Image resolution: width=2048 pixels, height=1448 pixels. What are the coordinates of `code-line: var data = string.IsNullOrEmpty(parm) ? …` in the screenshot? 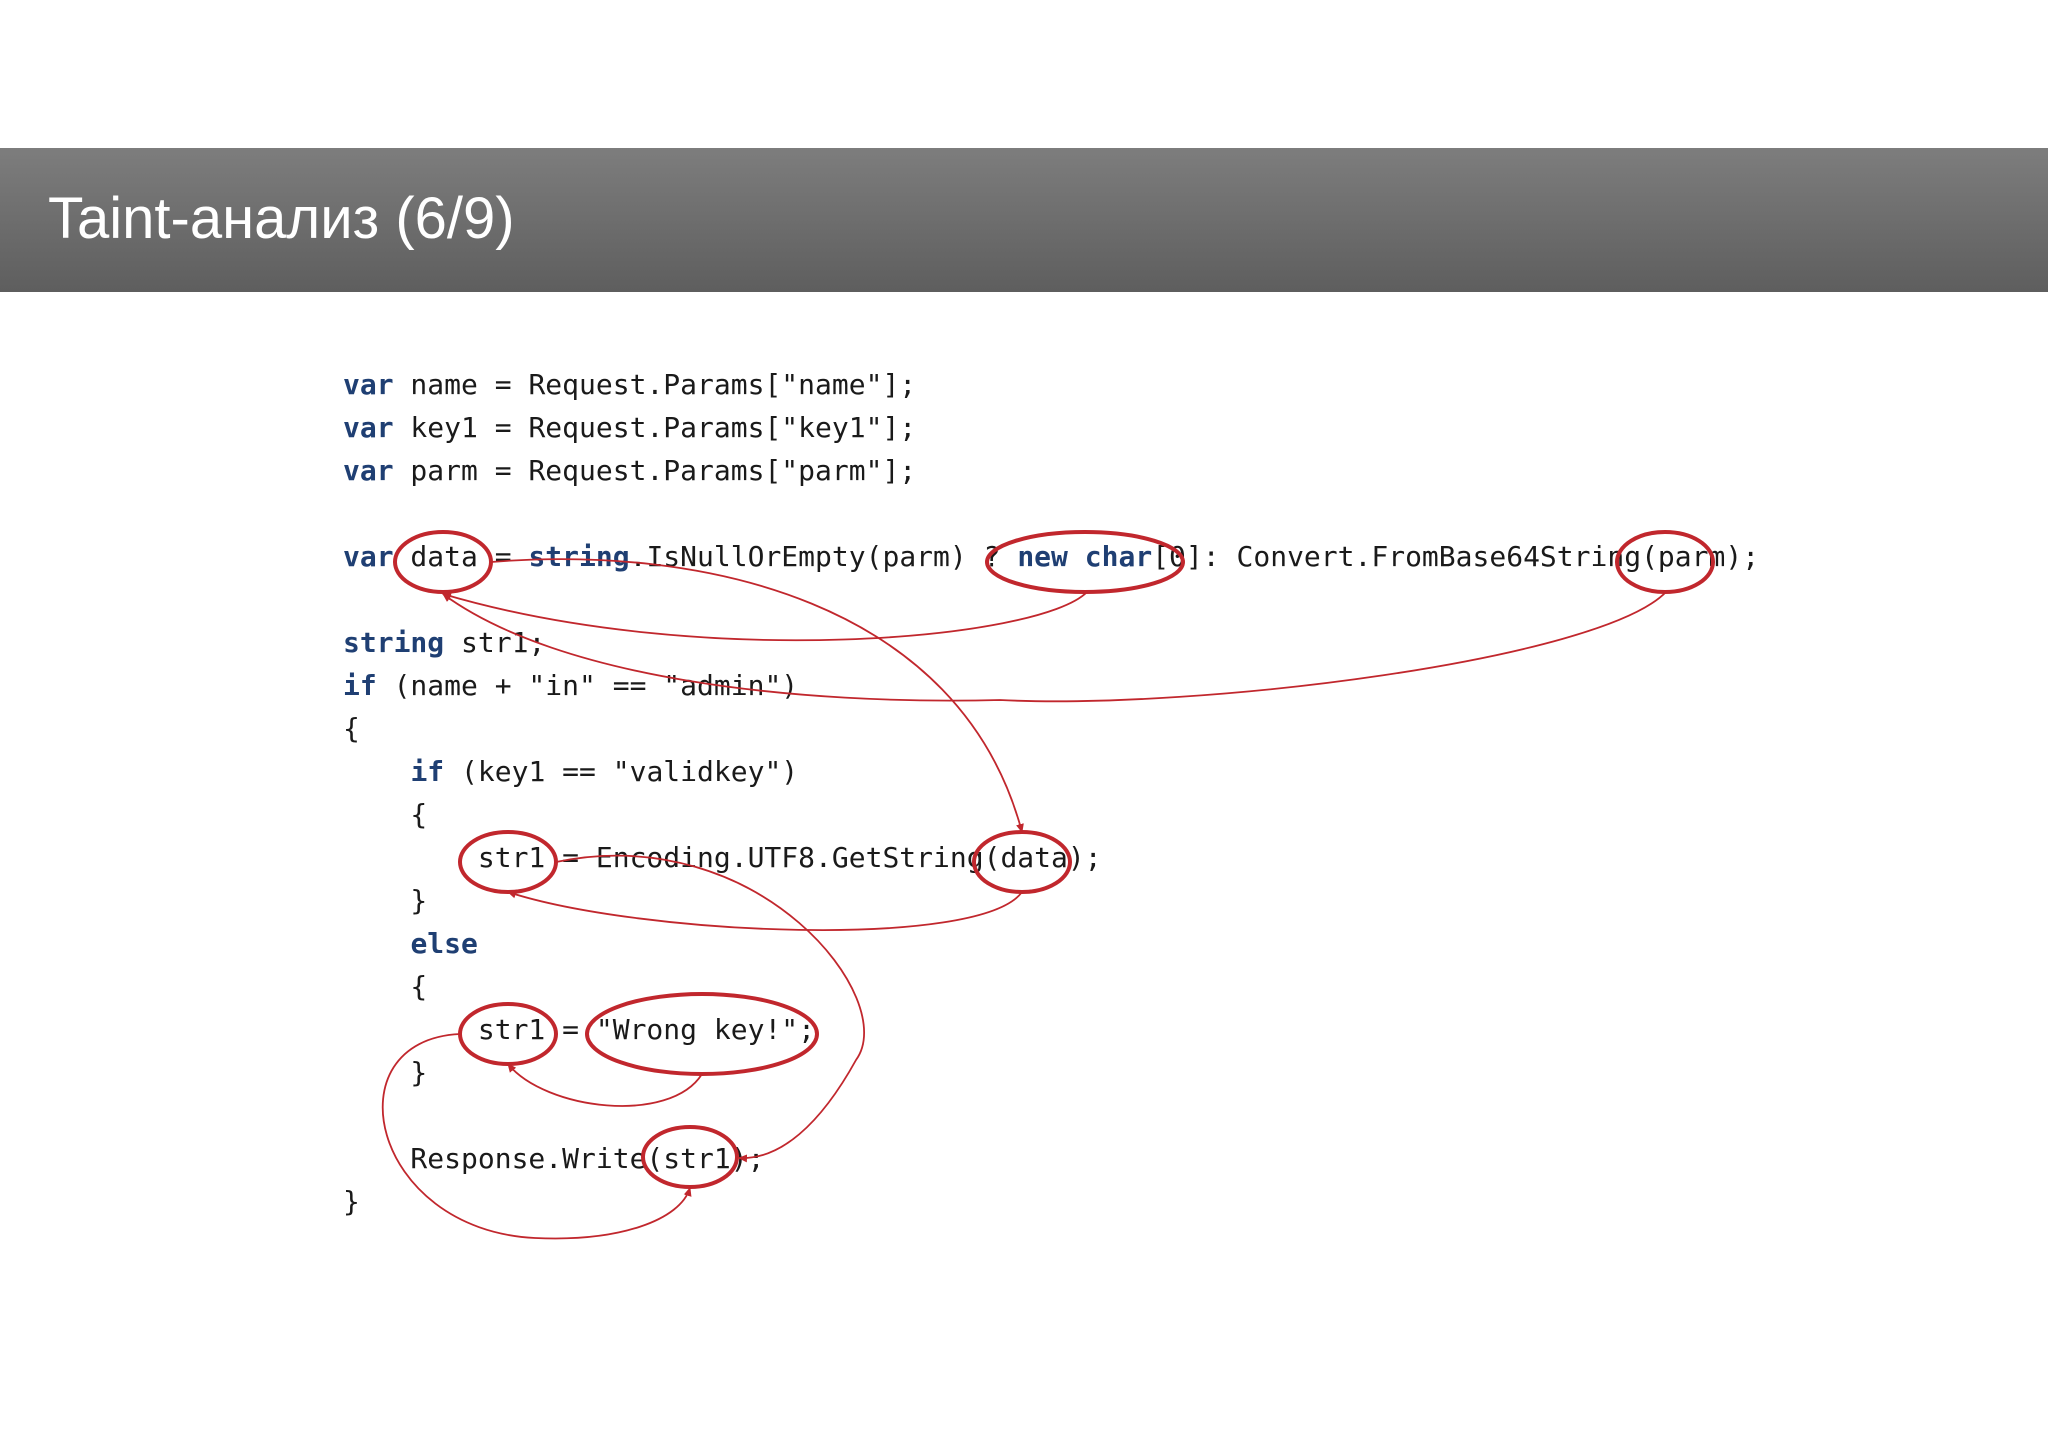 It's located at (1051, 556).